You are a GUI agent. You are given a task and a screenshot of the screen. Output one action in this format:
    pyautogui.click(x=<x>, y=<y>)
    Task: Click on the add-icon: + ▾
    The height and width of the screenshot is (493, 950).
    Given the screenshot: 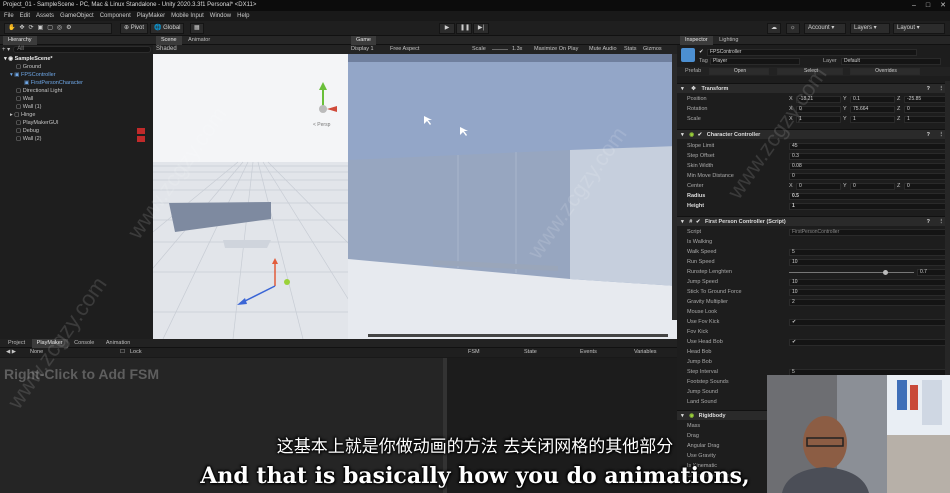 What is the action you would take?
    pyautogui.click(x=6, y=49)
    